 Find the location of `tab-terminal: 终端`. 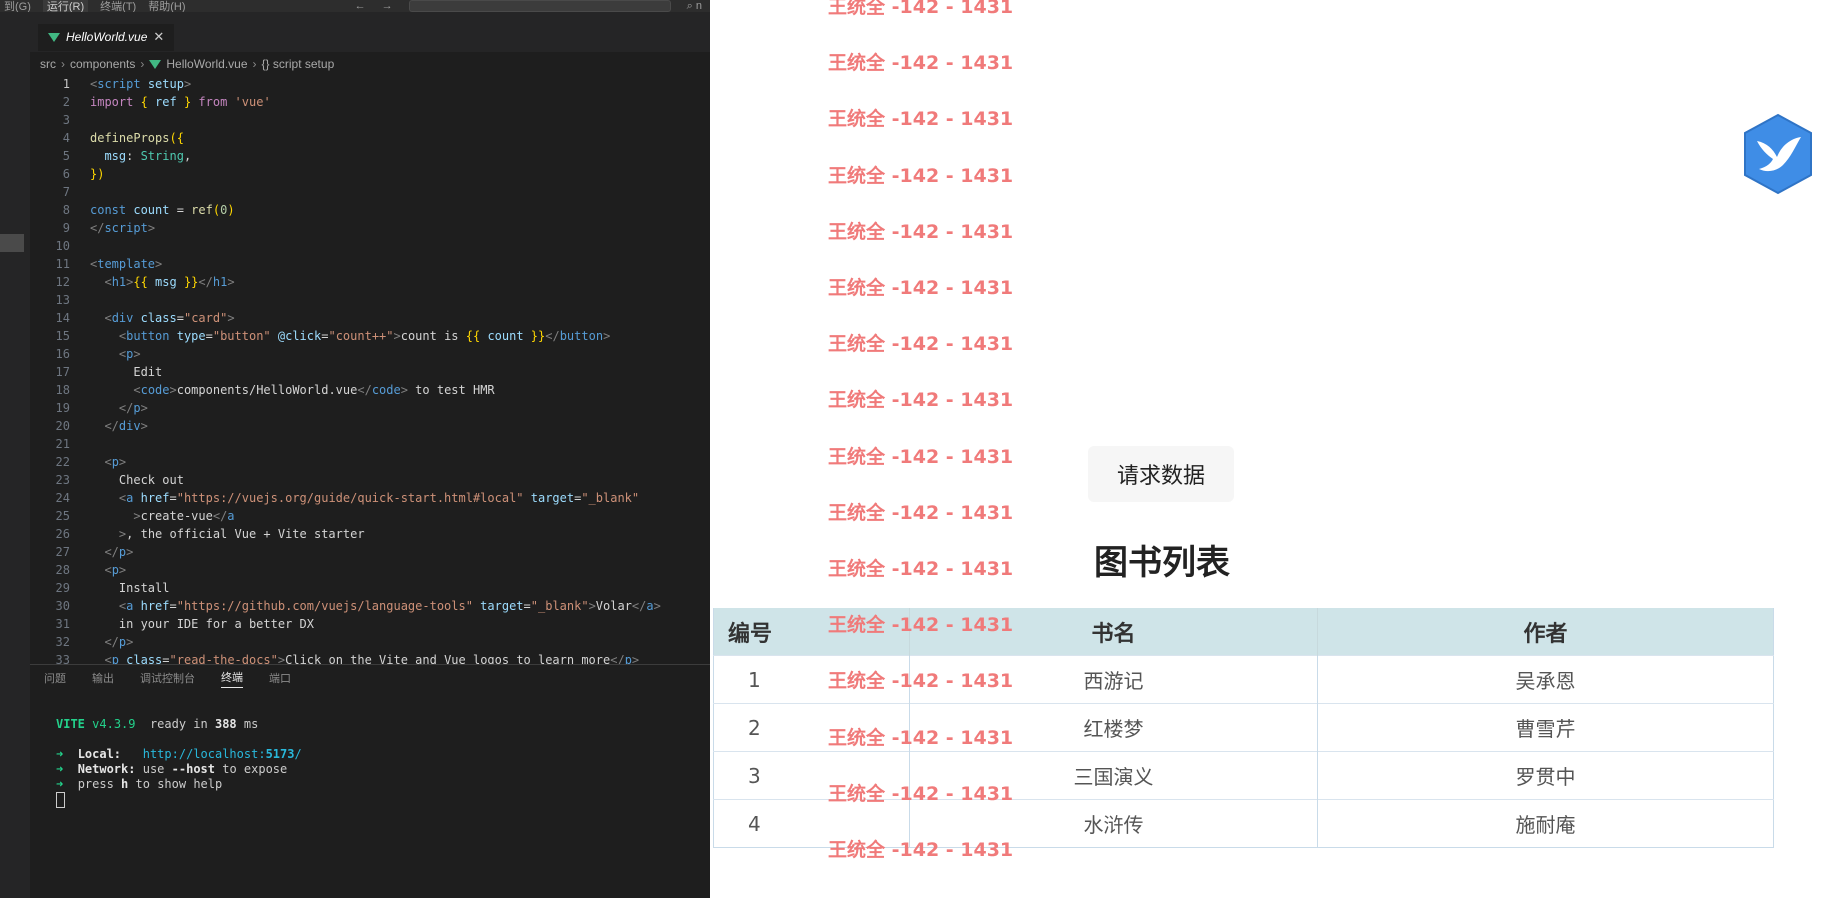

tab-terminal: 终端 is located at coordinates (232, 678).